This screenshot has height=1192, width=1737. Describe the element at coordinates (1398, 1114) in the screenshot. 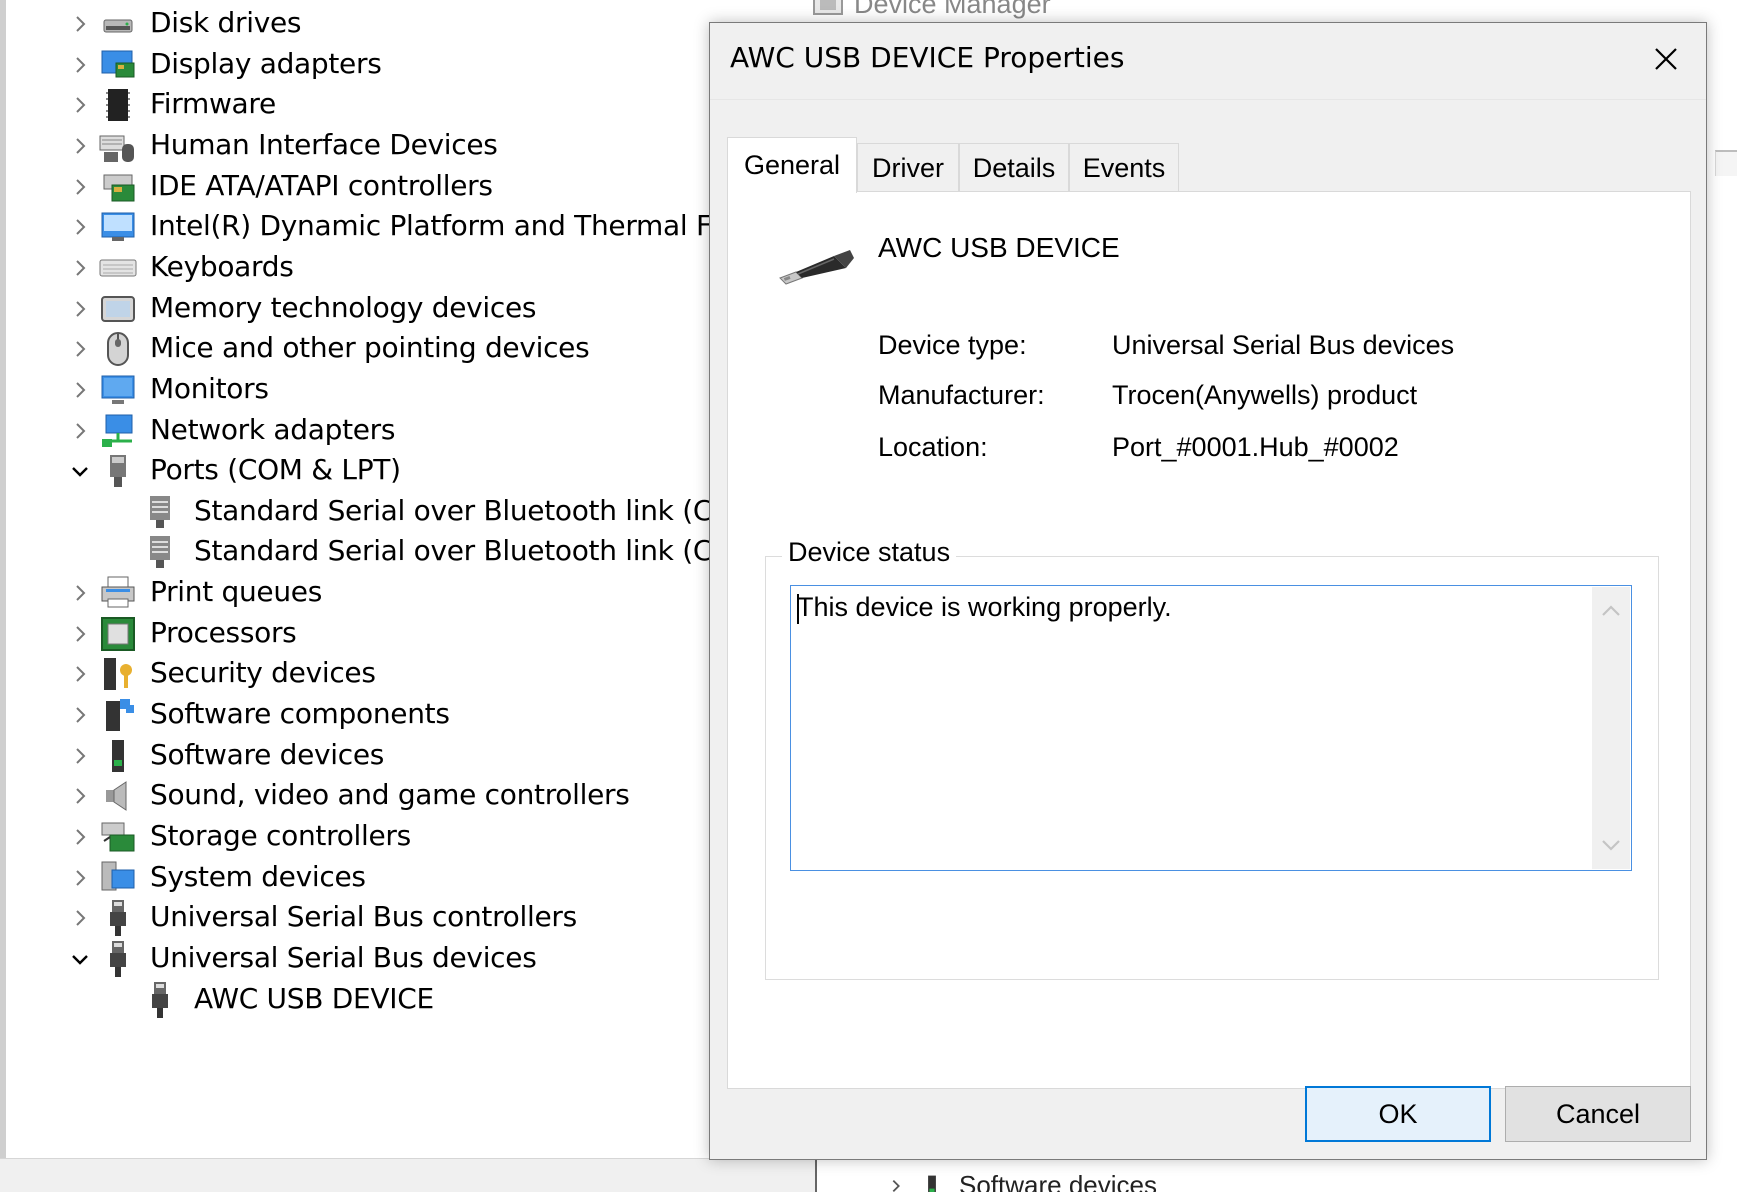

I see `ok-button: OK` at that location.